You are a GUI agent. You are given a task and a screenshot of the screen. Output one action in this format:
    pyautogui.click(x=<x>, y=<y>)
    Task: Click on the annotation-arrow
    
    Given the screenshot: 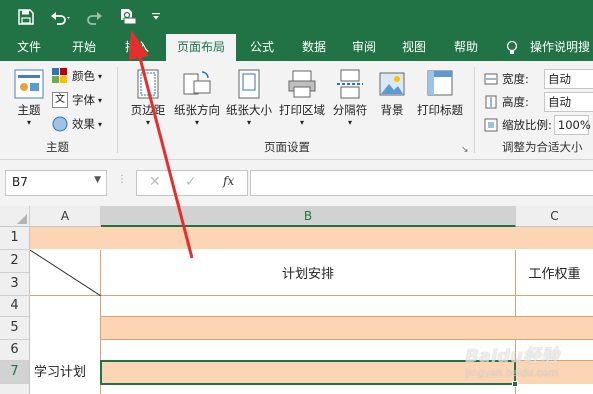 What is the action you would take?
    pyautogui.click(x=161, y=144)
    